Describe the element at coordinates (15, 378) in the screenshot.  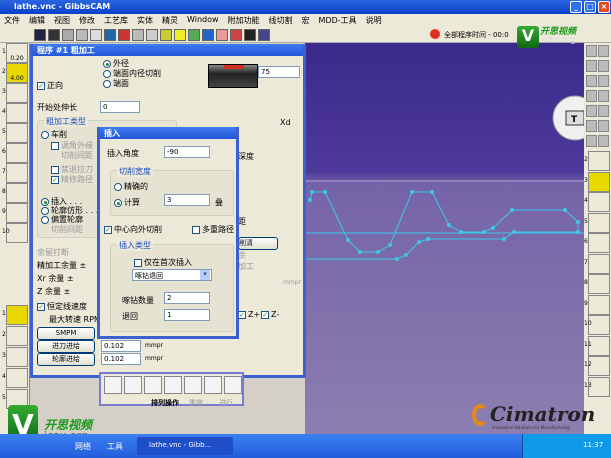
I see `process-tile: 4` at that location.